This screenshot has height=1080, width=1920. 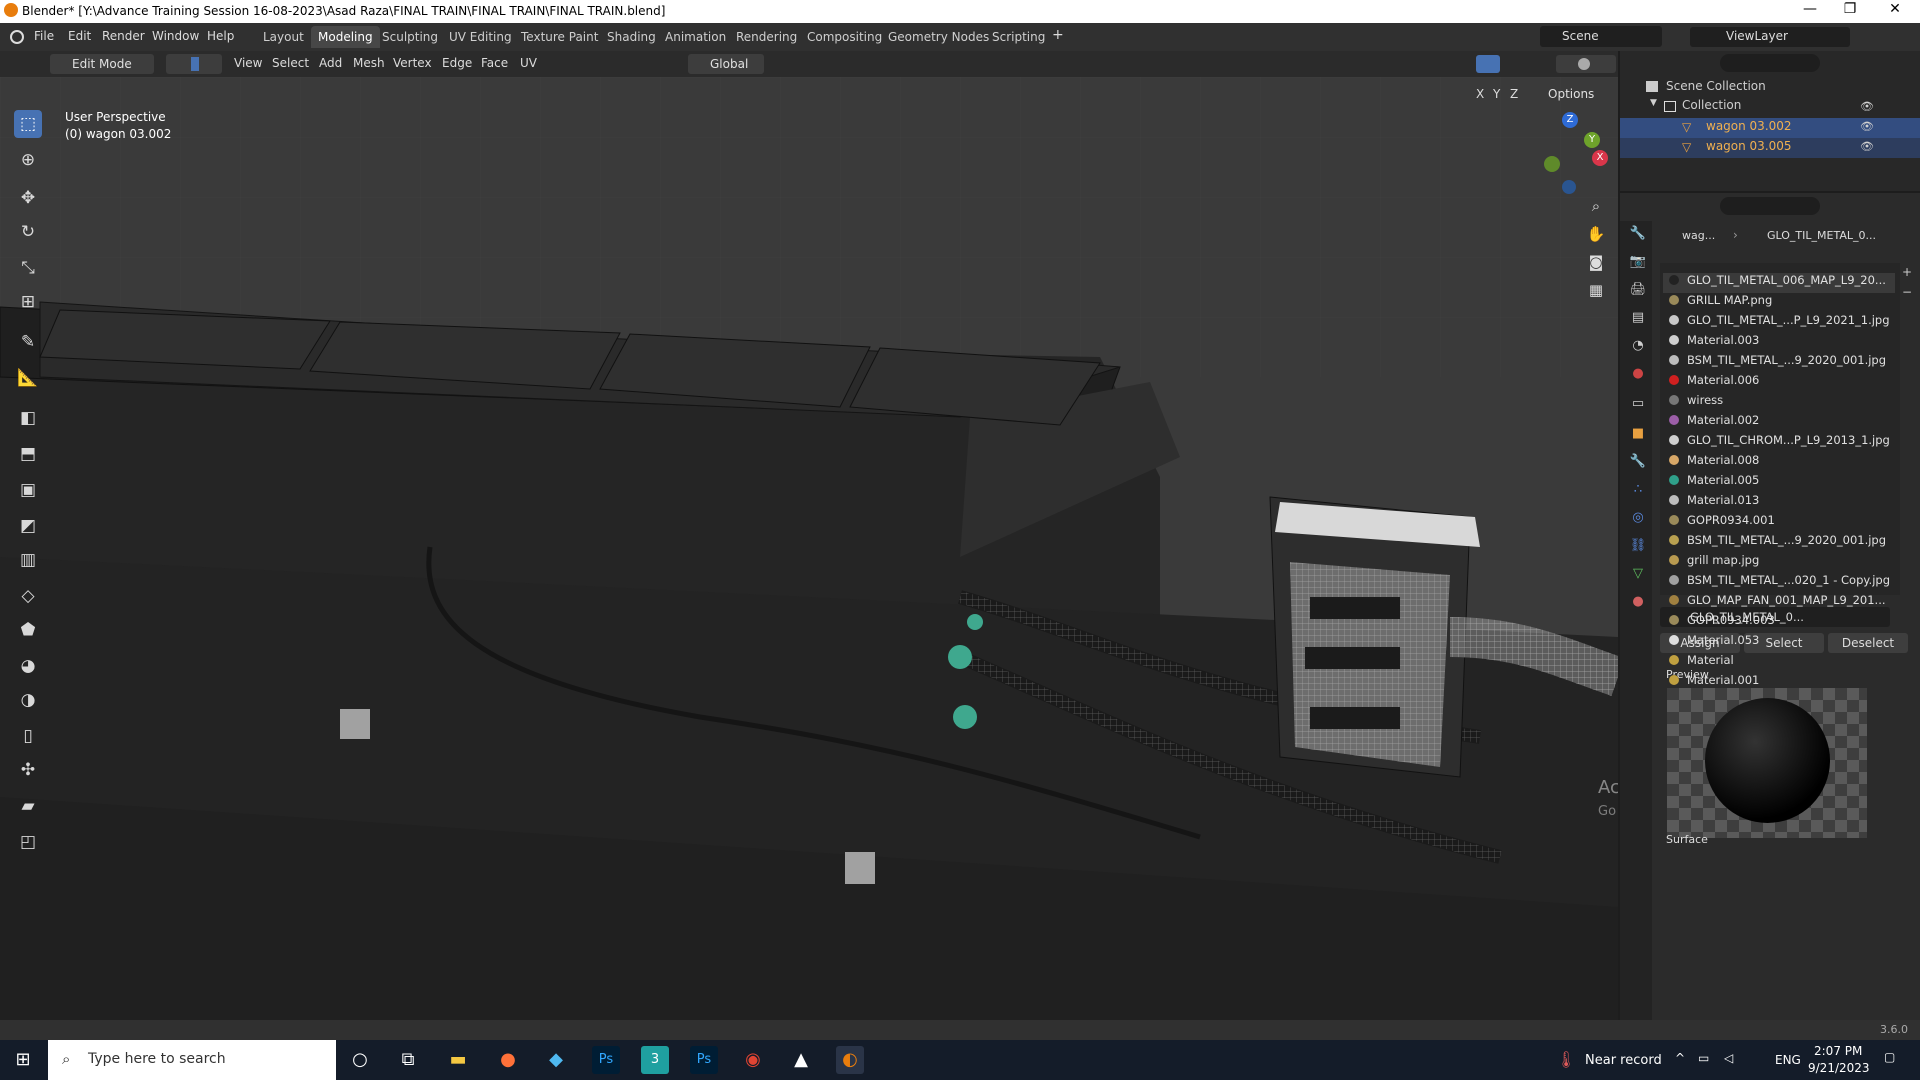 What do you see at coordinates (290, 63) in the screenshot?
I see `menu-select: Select` at bounding box center [290, 63].